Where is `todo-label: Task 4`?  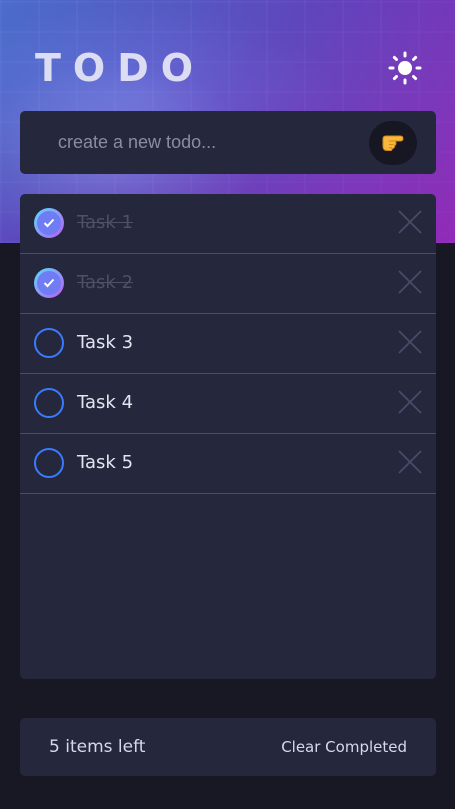 todo-label: Task 4 is located at coordinates (105, 402).